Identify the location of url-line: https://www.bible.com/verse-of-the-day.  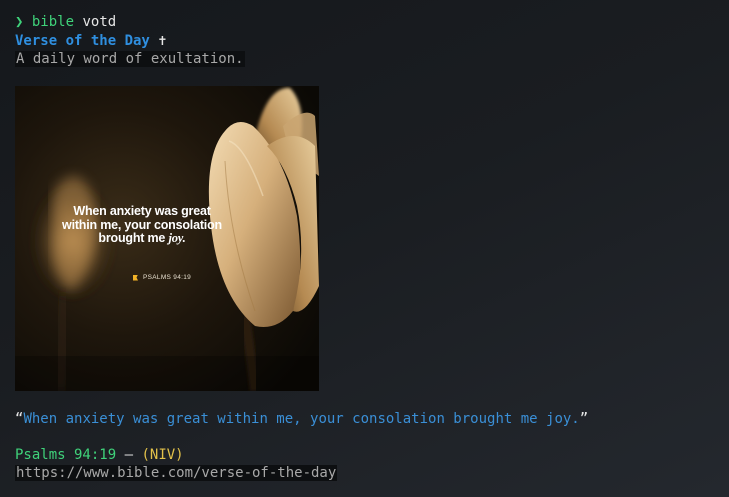
(176, 473).